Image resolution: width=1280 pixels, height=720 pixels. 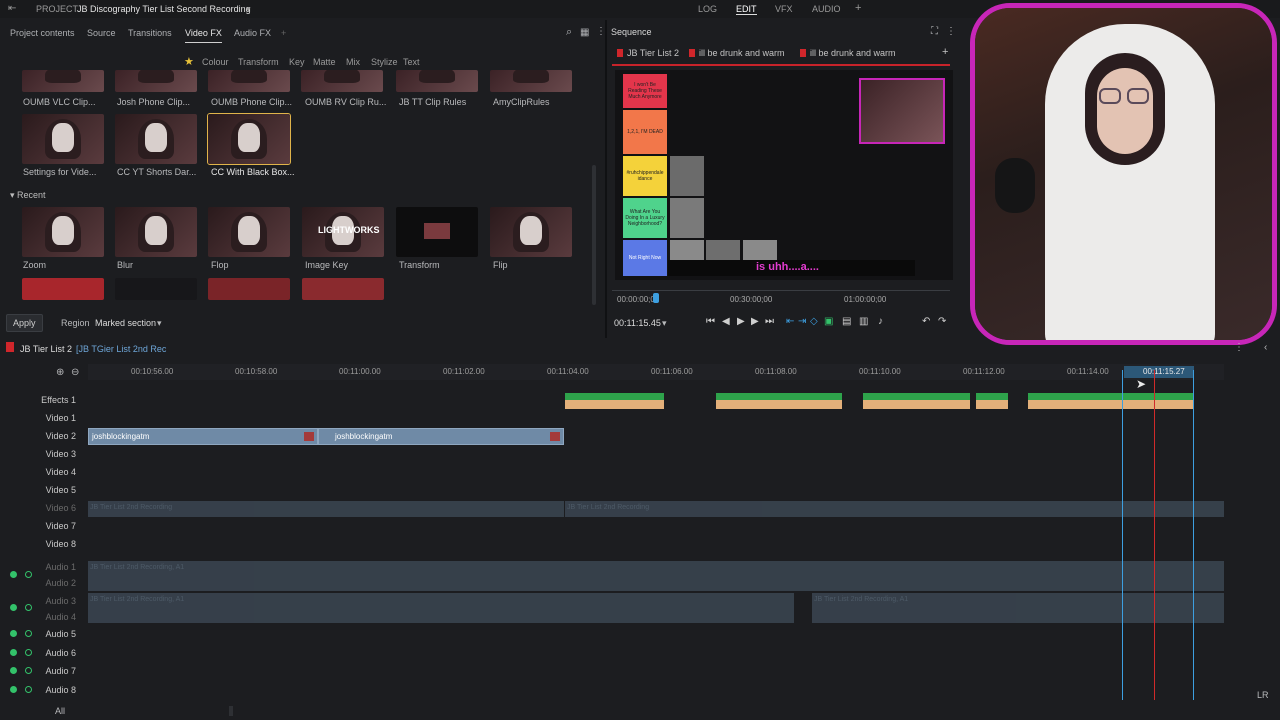 What do you see at coordinates (769, 321) in the screenshot?
I see `go-to-end-icon: ⏭` at bounding box center [769, 321].